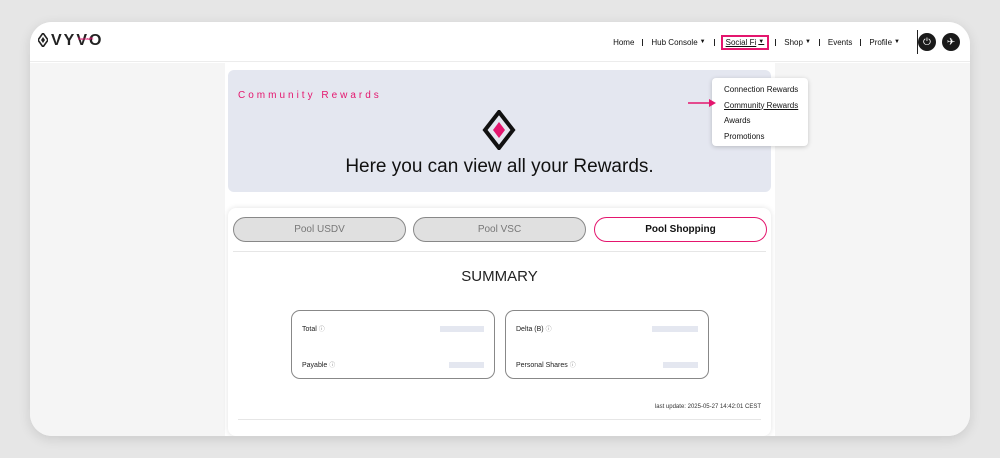 The image size is (1000, 458). I want to click on nav-hub-console-label: Hub Console, so click(674, 42).